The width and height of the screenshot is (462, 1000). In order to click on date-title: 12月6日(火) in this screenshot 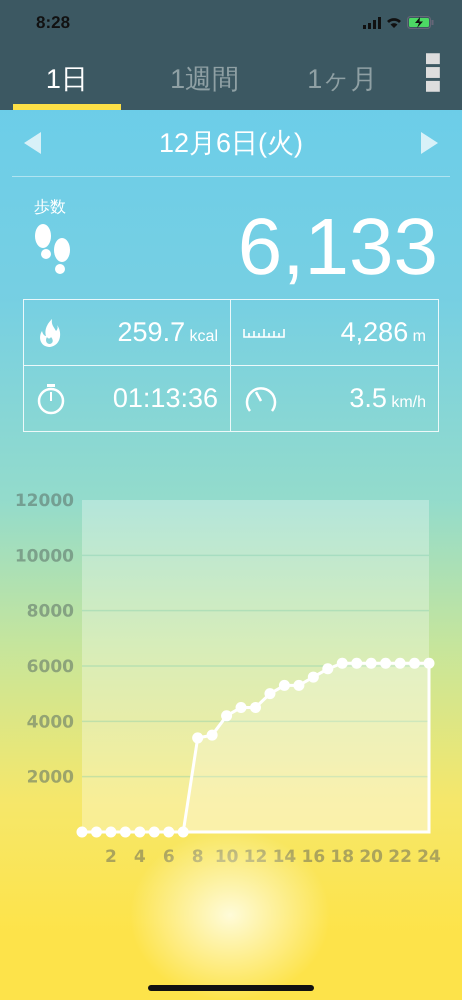, I will do `click(231, 143)`.